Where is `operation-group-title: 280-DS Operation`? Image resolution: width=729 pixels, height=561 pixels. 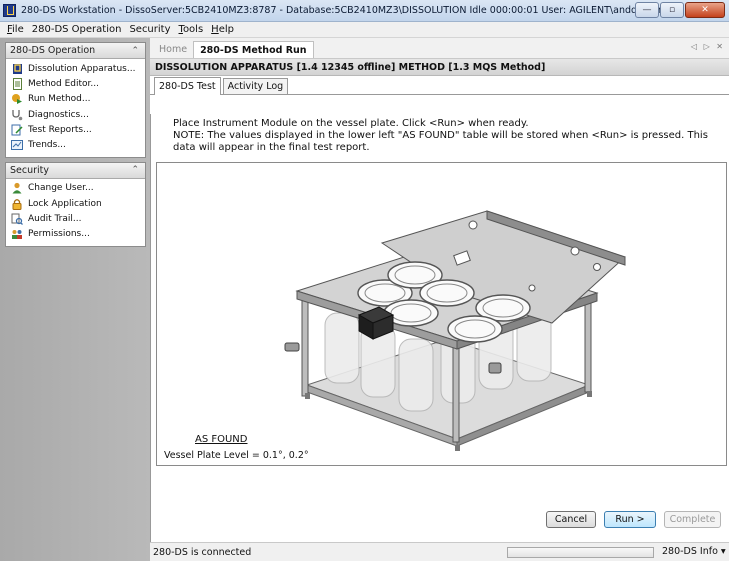
operation-group-title: 280-DS Operation is located at coordinates (53, 50).